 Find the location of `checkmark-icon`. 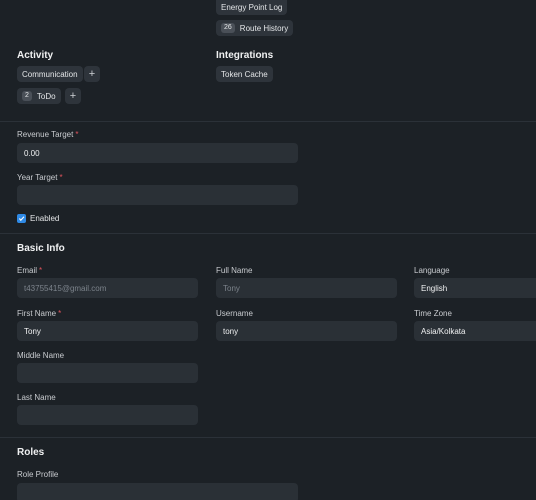

checkmark-icon is located at coordinates (21, 219).